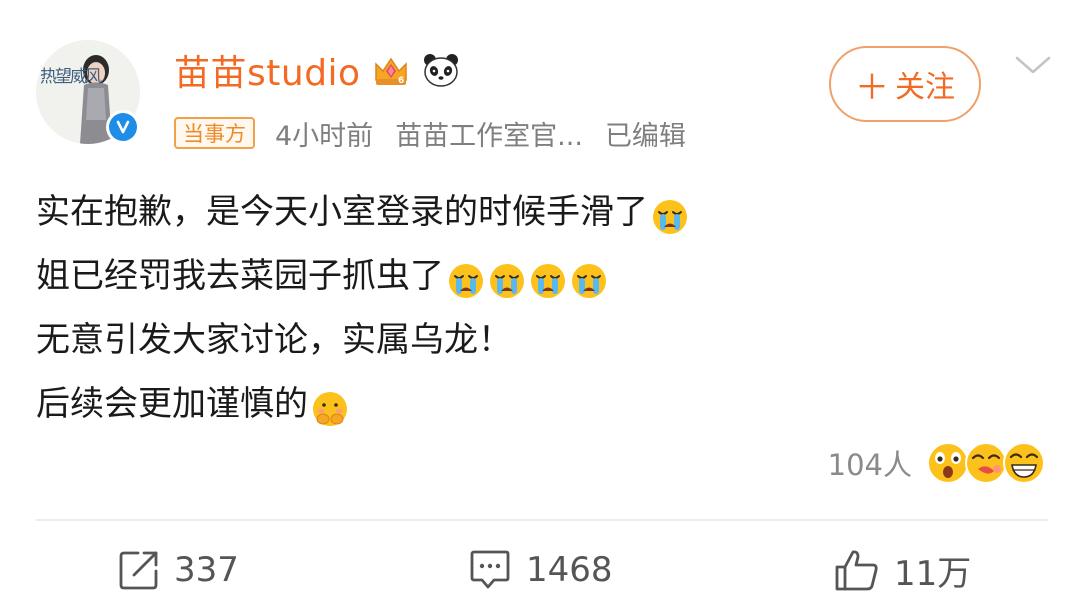  I want to click on comment-icon, so click(490, 569).